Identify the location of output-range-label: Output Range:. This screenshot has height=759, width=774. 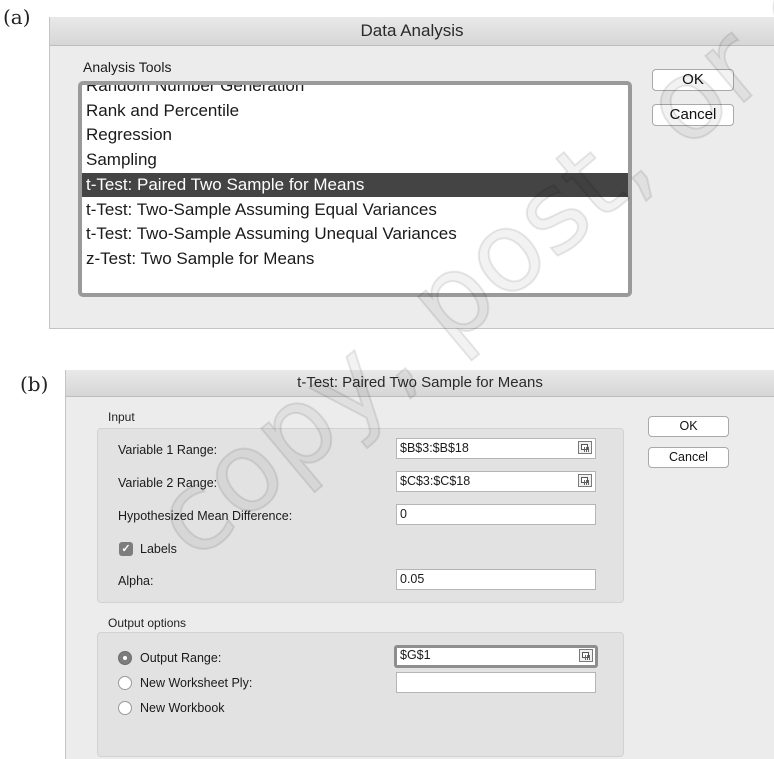
(181, 658).